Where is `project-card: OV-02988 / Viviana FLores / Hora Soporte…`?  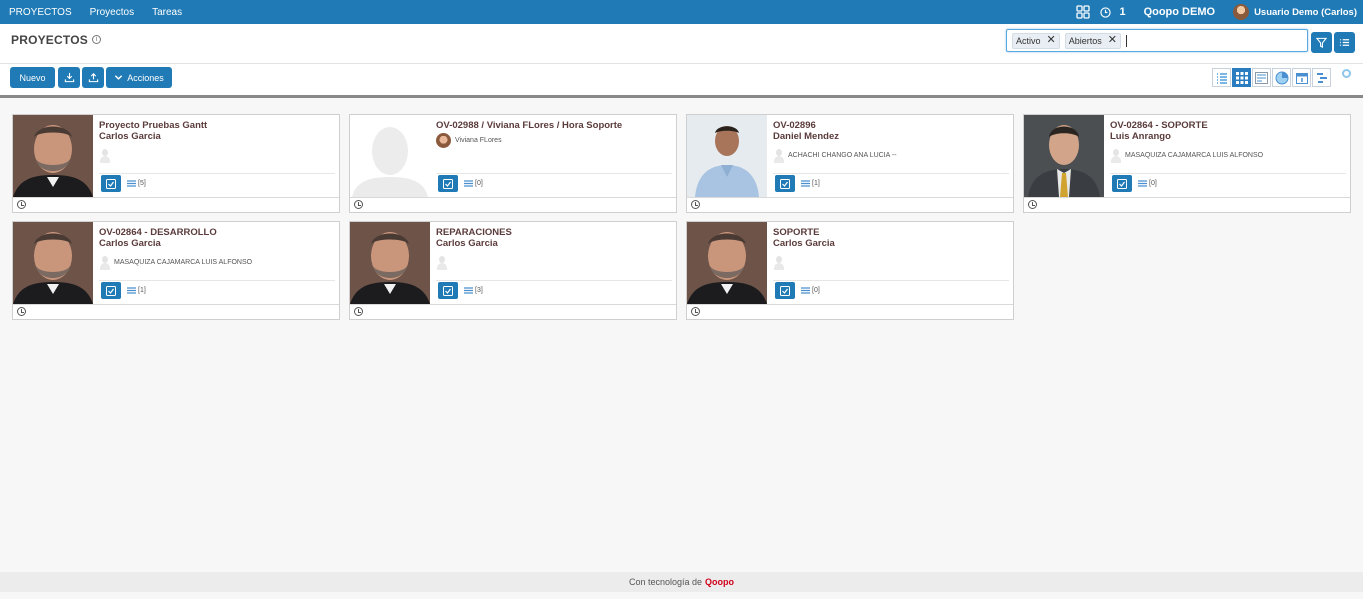 project-card: OV-02988 / Viviana FLores / Hora Soporte… is located at coordinates (513, 163).